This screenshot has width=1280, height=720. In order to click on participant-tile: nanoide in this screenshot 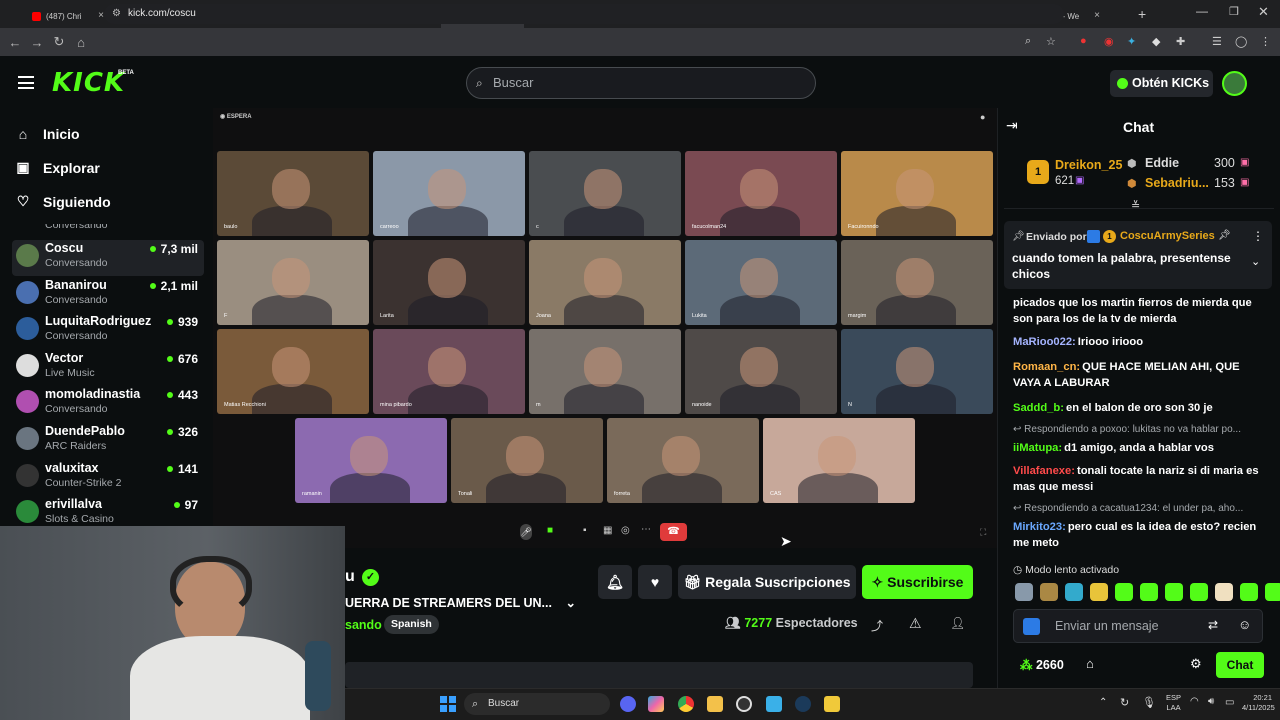, I will do `click(761, 371)`.